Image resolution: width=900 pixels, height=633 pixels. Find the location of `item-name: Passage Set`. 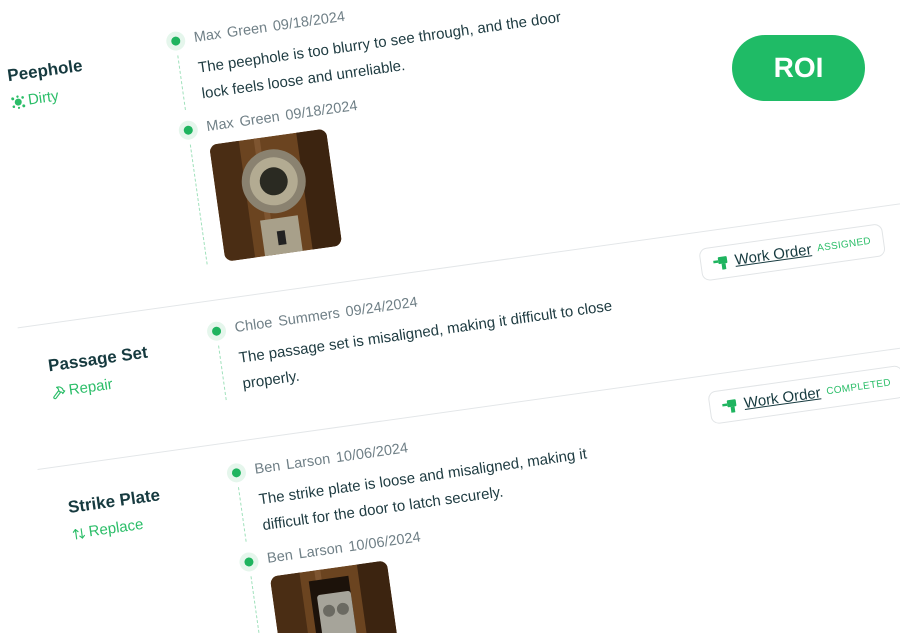

item-name: Passage Set is located at coordinates (97, 359).